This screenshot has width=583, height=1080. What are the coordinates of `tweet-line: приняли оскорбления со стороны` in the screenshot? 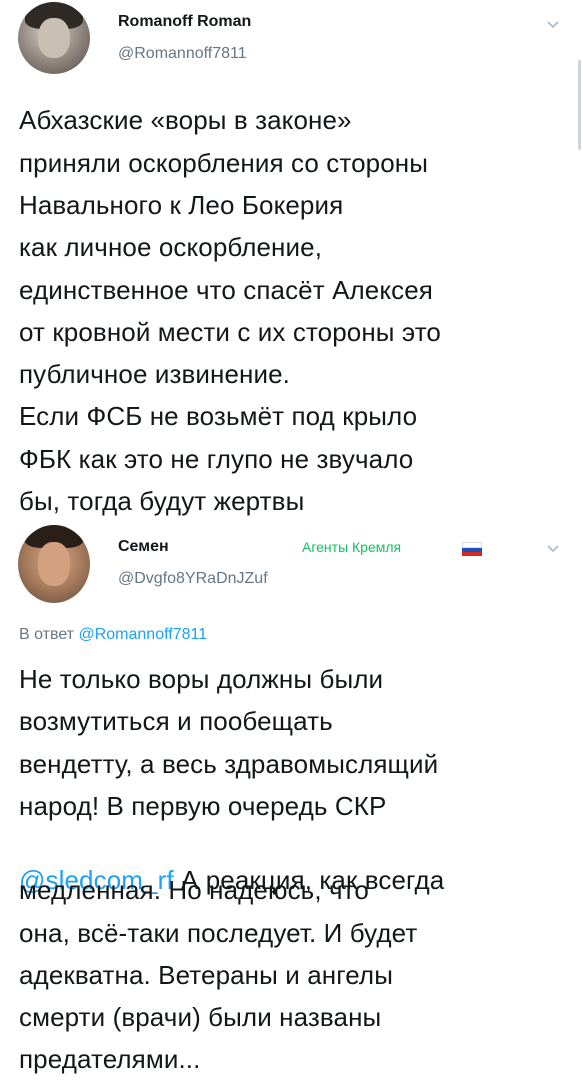 It's located at (224, 163).